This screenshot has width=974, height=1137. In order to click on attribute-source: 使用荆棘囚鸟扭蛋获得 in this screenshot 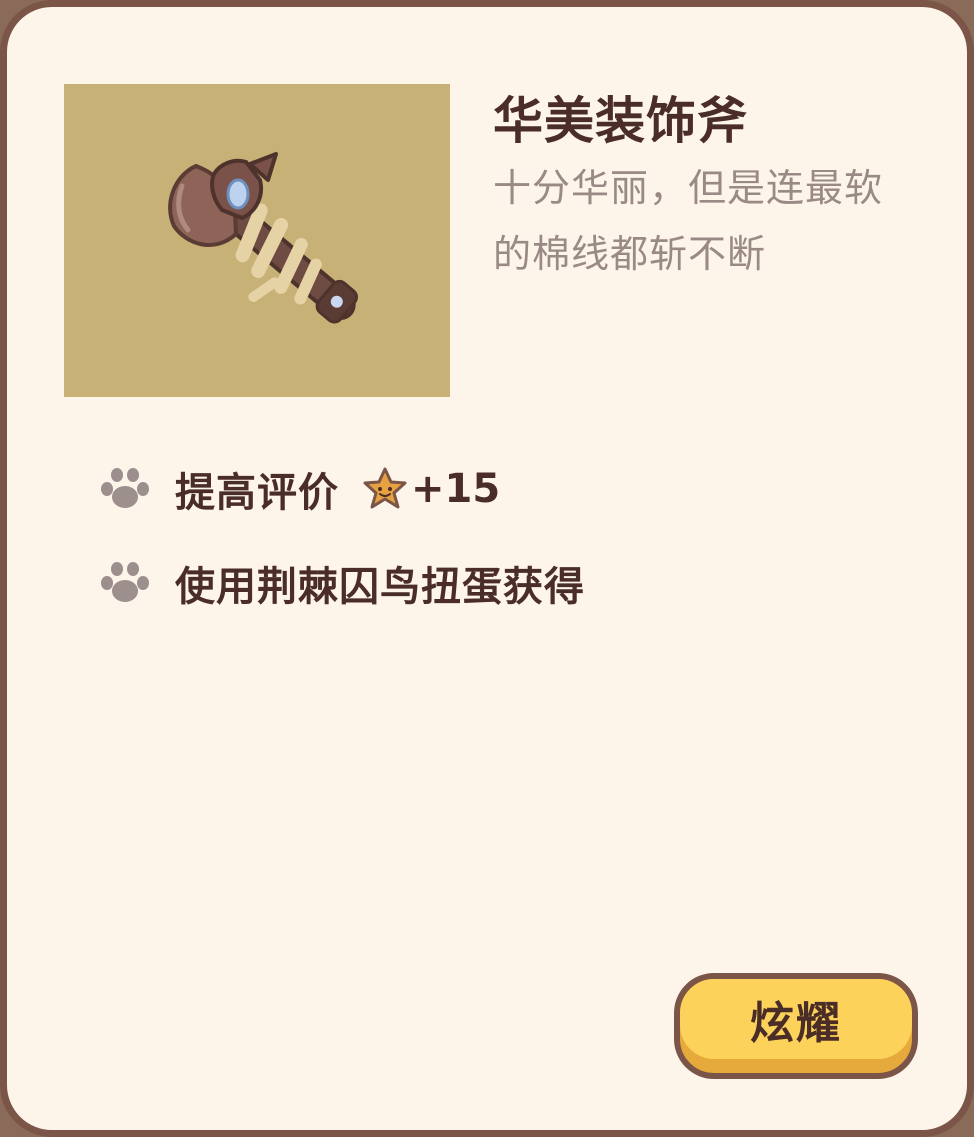, I will do `click(341, 583)`.